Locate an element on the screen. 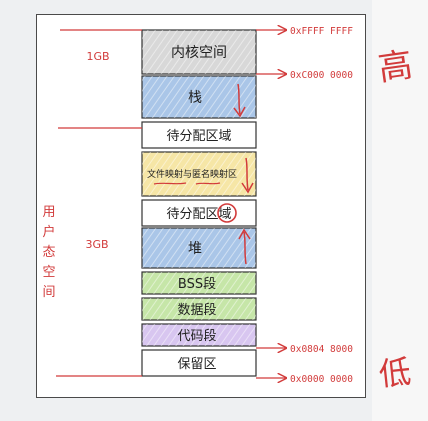 Image resolution: width=428 pixels, height=421 pixels. user-space-vertical-label: 用 户 态 空 间 is located at coordinates (48, 252).